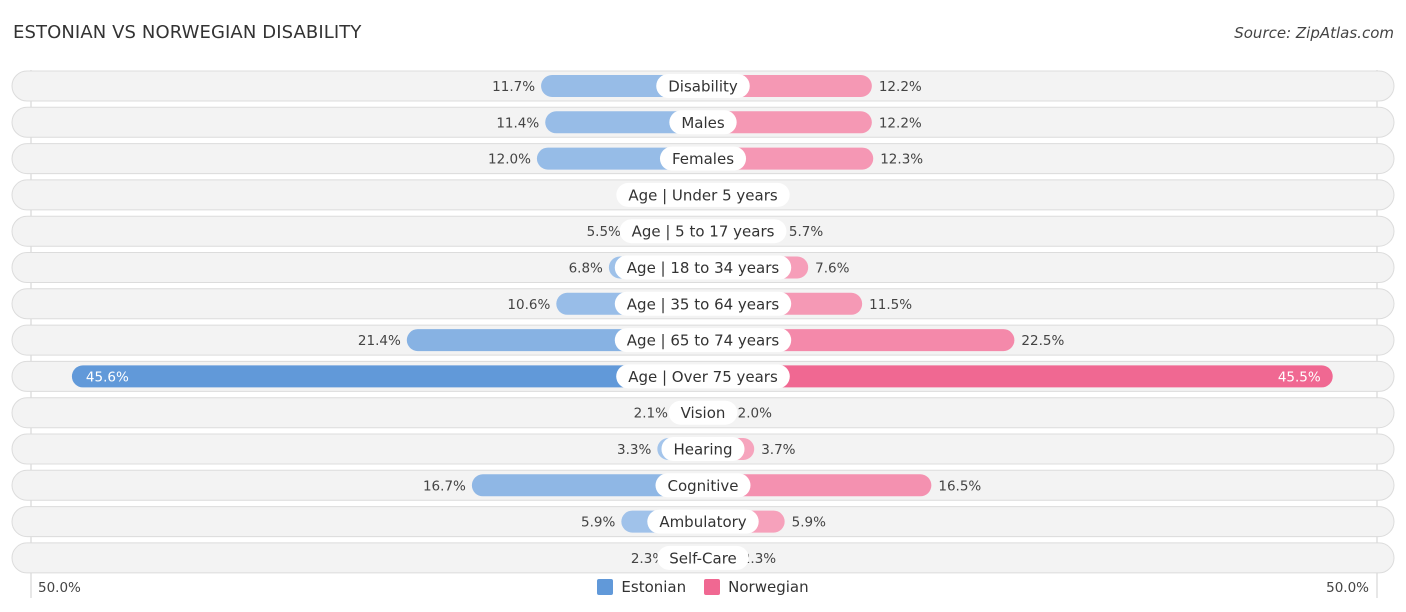  I want to click on category-label: Hearing, so click(702, 450).